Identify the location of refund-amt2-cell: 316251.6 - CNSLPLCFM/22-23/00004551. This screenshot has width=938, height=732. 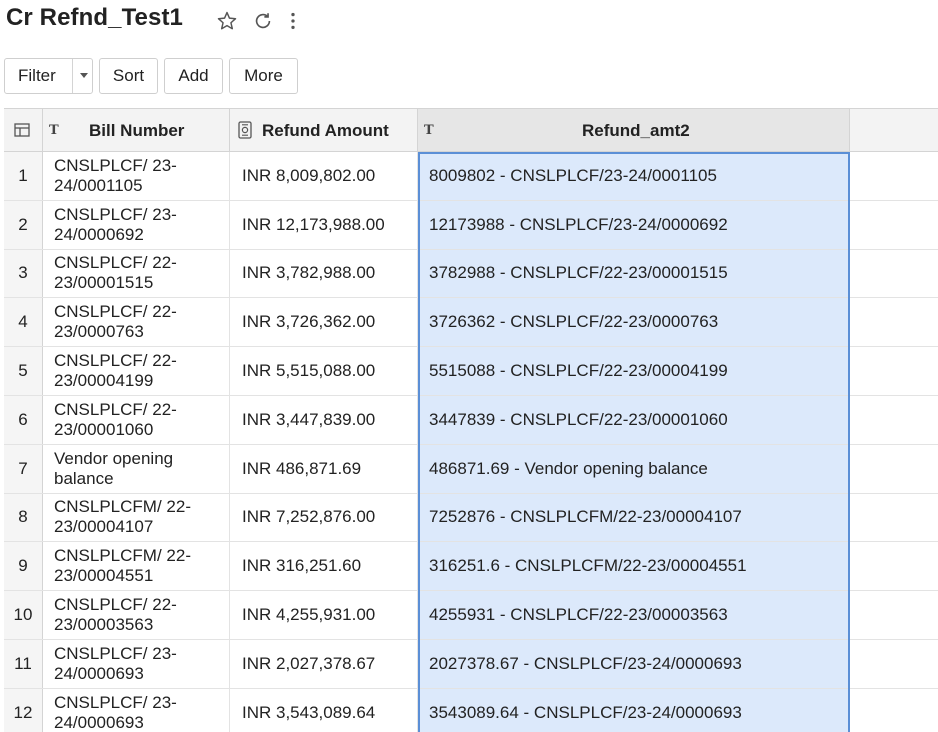
(634, 566).